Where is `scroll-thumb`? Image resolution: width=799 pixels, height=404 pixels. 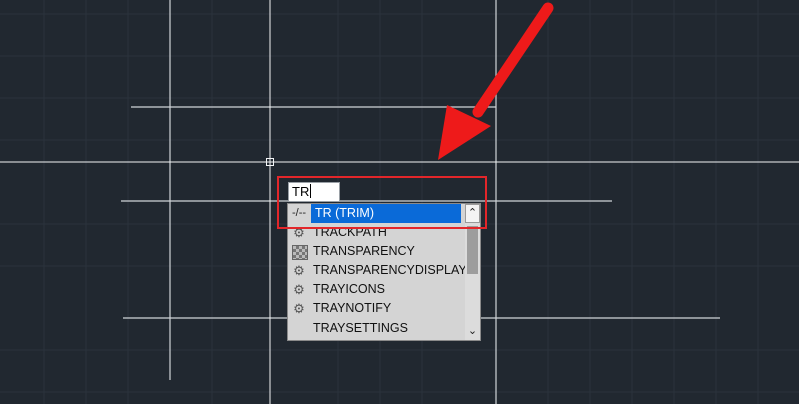 scroll-thumb is located at coordinates (472, 250).